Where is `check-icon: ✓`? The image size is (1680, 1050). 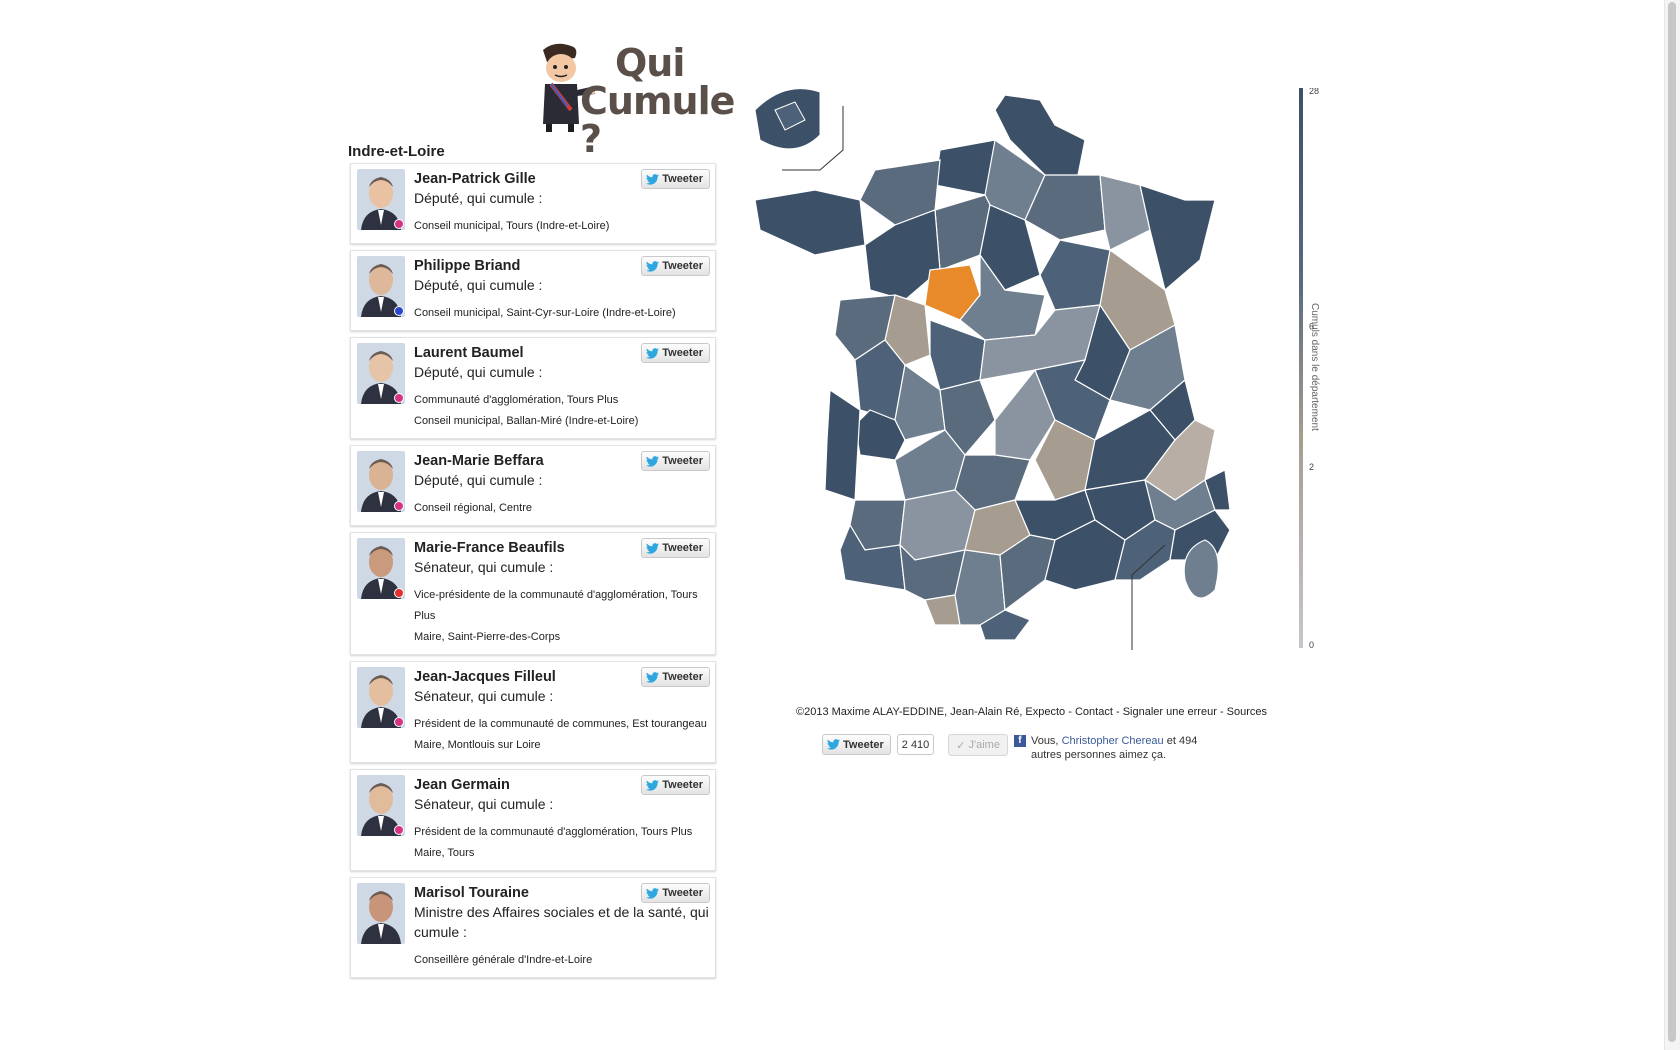
check-icon: ✓ is located at coordinates (961, 745).